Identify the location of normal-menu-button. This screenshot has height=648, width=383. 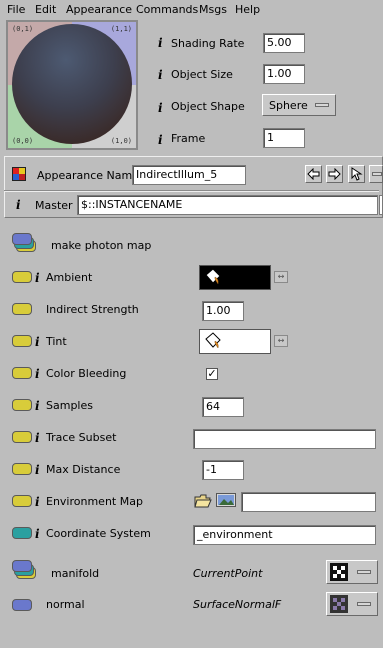
(352, 604).